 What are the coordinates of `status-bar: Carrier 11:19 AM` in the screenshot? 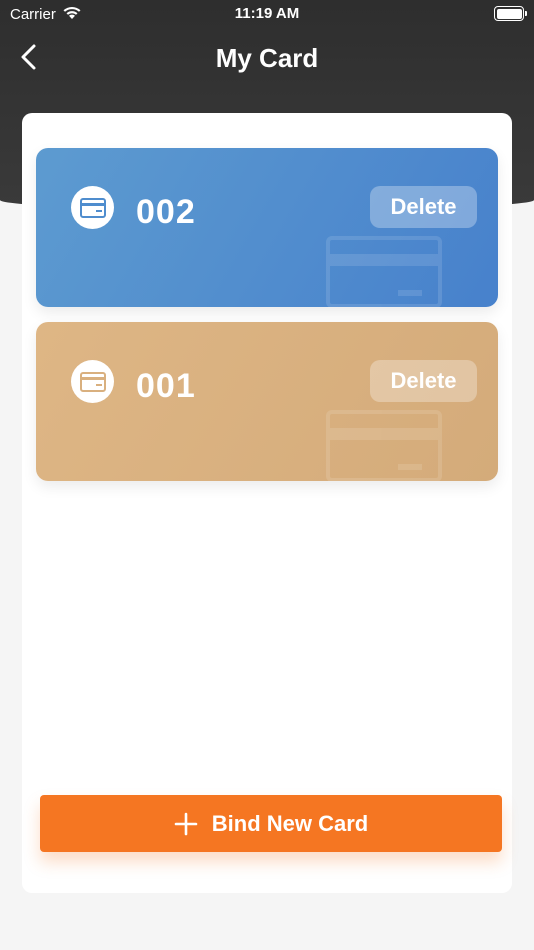 It's located at (267, 14).